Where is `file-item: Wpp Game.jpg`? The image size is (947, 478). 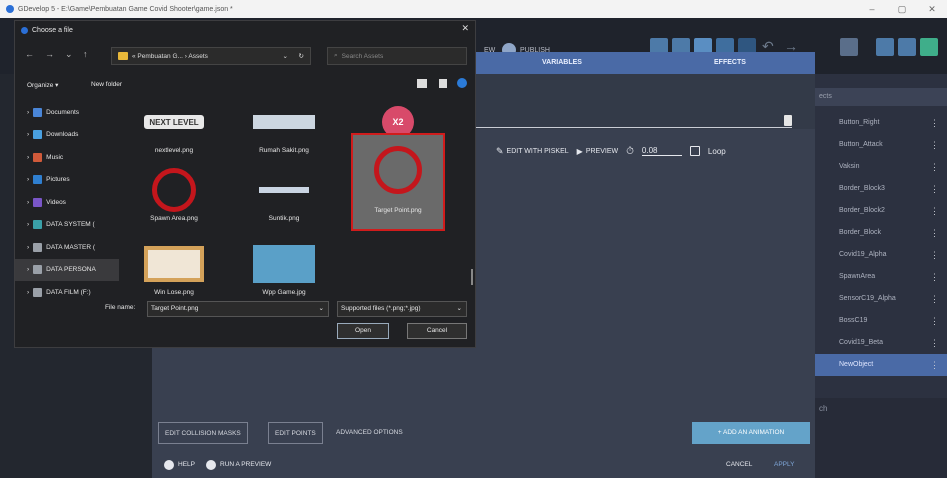
file-item: Wpp Game.jpg is located at coordinates (284, 275).